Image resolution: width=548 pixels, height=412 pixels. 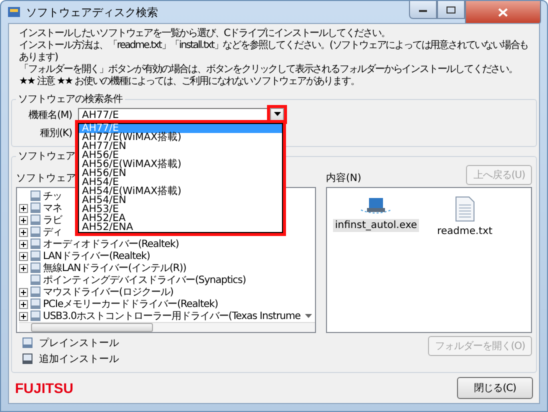 What do you see at coordinates (274, 52) in the screenshot?
I see `instruction-text: インストール方法は、「readme.txt」「install.txt」などを参照してください。(ソフトウェアによっては用意されていない場合もあります)` at bounding box center [274, 52].